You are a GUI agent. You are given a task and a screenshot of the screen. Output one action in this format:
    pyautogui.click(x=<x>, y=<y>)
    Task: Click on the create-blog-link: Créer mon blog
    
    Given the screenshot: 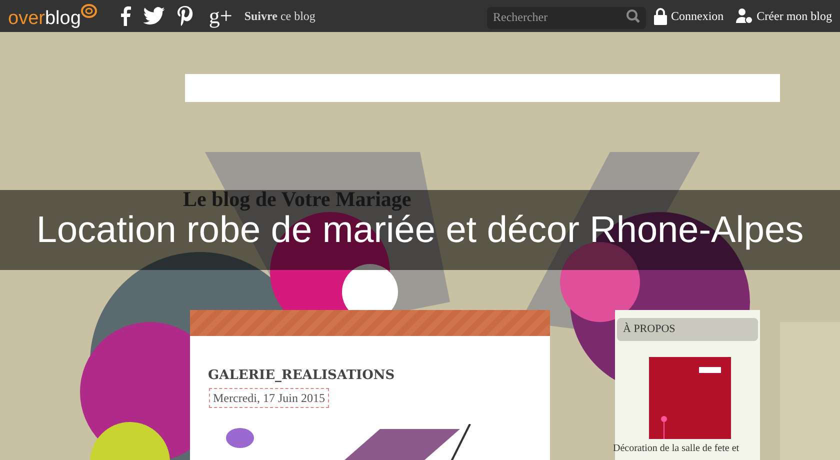 What is the action you would take?
    pyautogui.click(x=794, y=16)
    